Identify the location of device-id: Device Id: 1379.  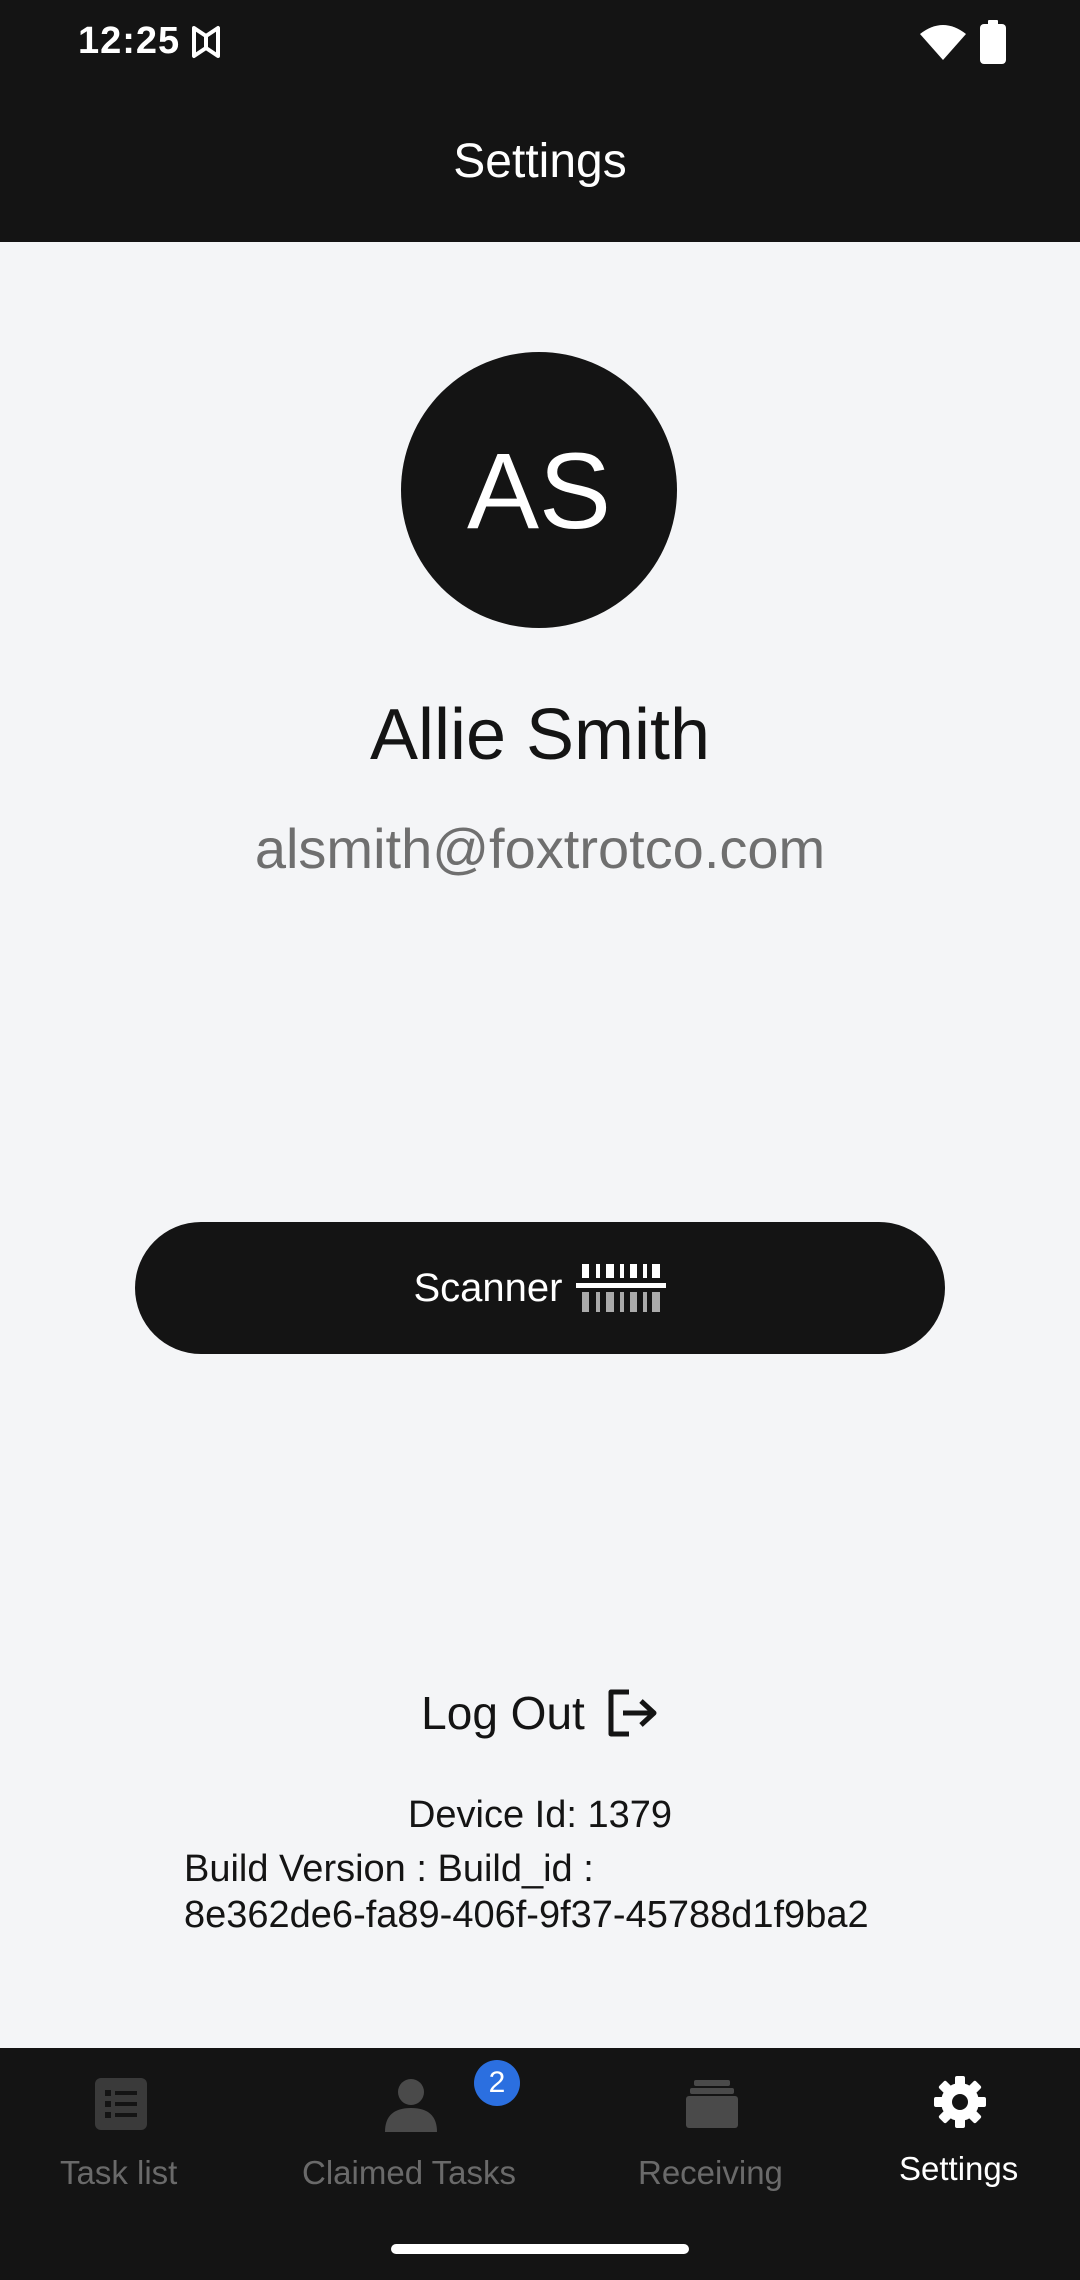
(540, 1815).